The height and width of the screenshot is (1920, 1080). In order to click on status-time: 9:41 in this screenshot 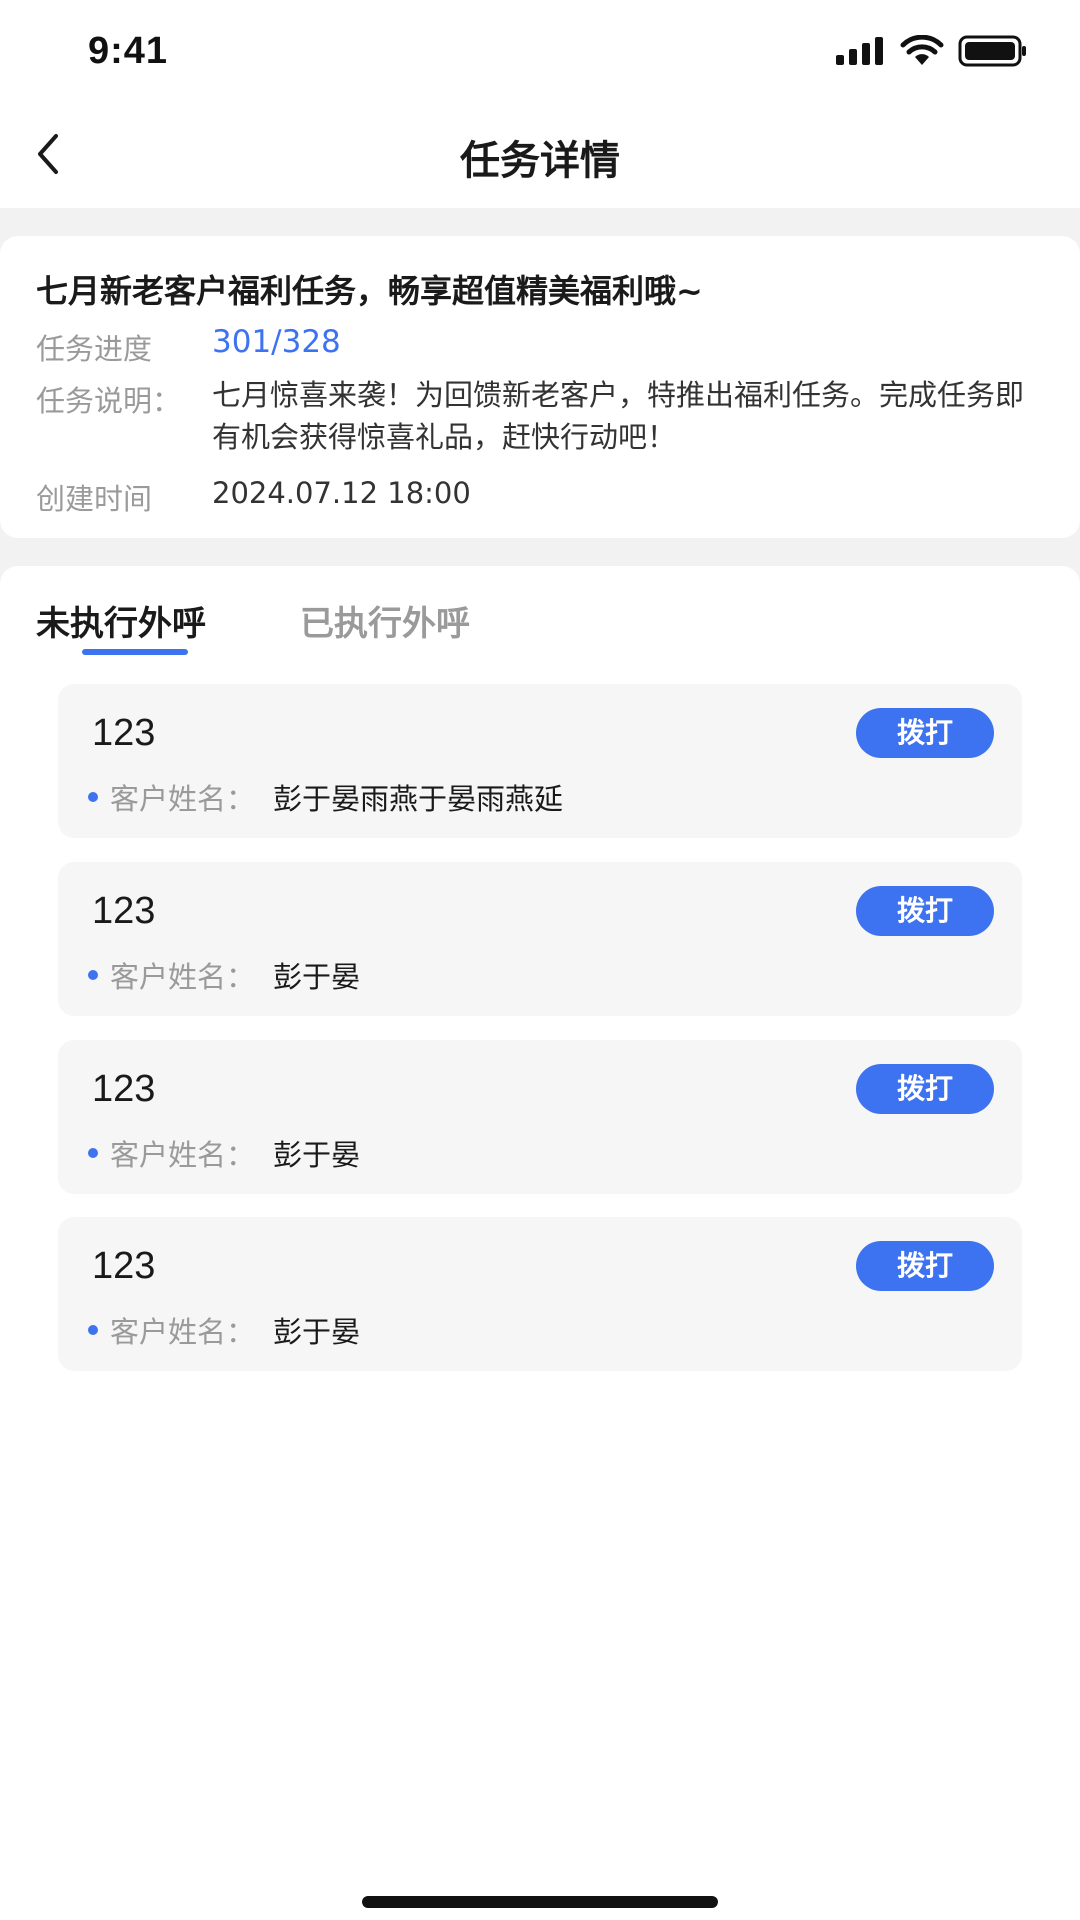, I will do `click(128, 51)`.